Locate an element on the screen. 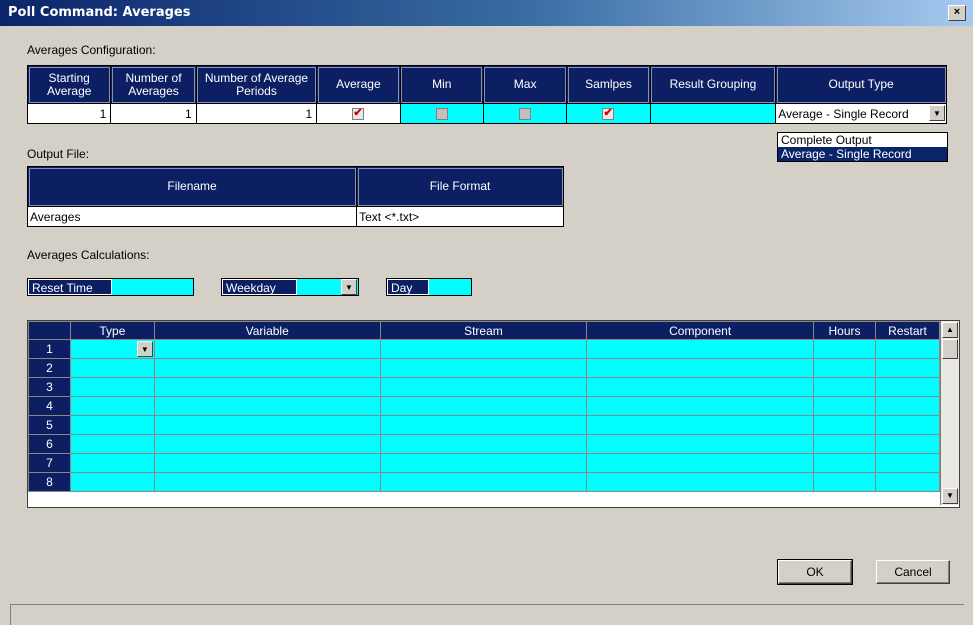 This screenshot has width=973, height=625. close-button: × is located at coordinates (957, 13).